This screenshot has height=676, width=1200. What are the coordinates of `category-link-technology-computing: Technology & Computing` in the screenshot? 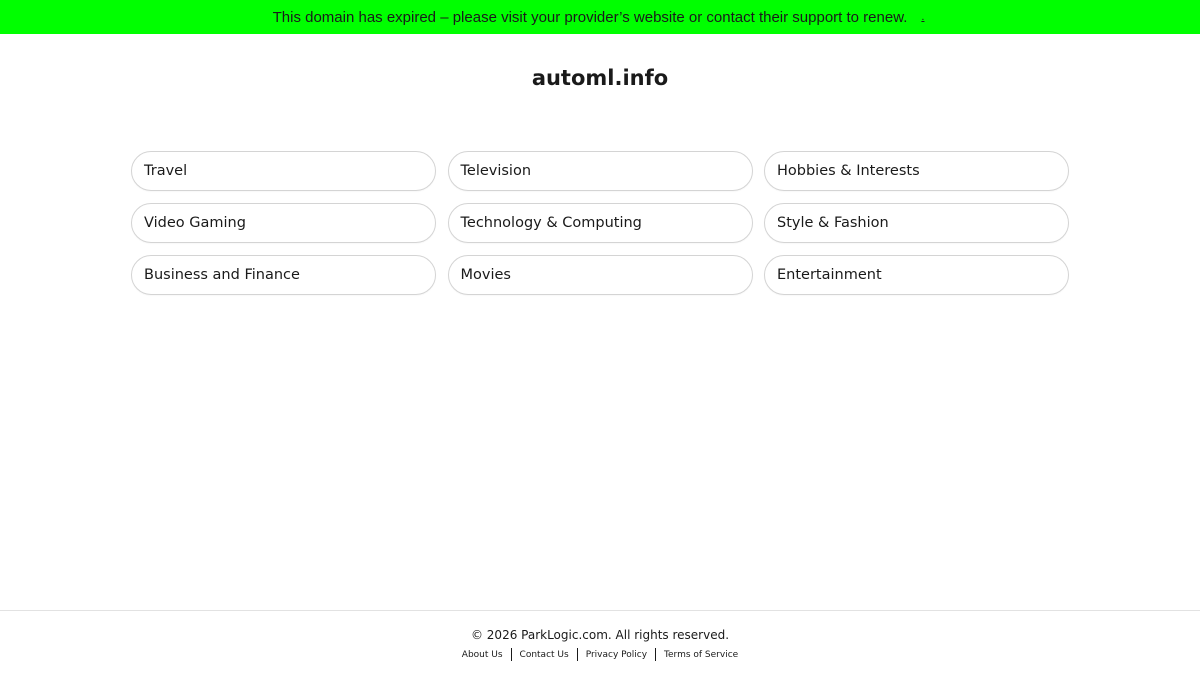 It's located at (600, 223).